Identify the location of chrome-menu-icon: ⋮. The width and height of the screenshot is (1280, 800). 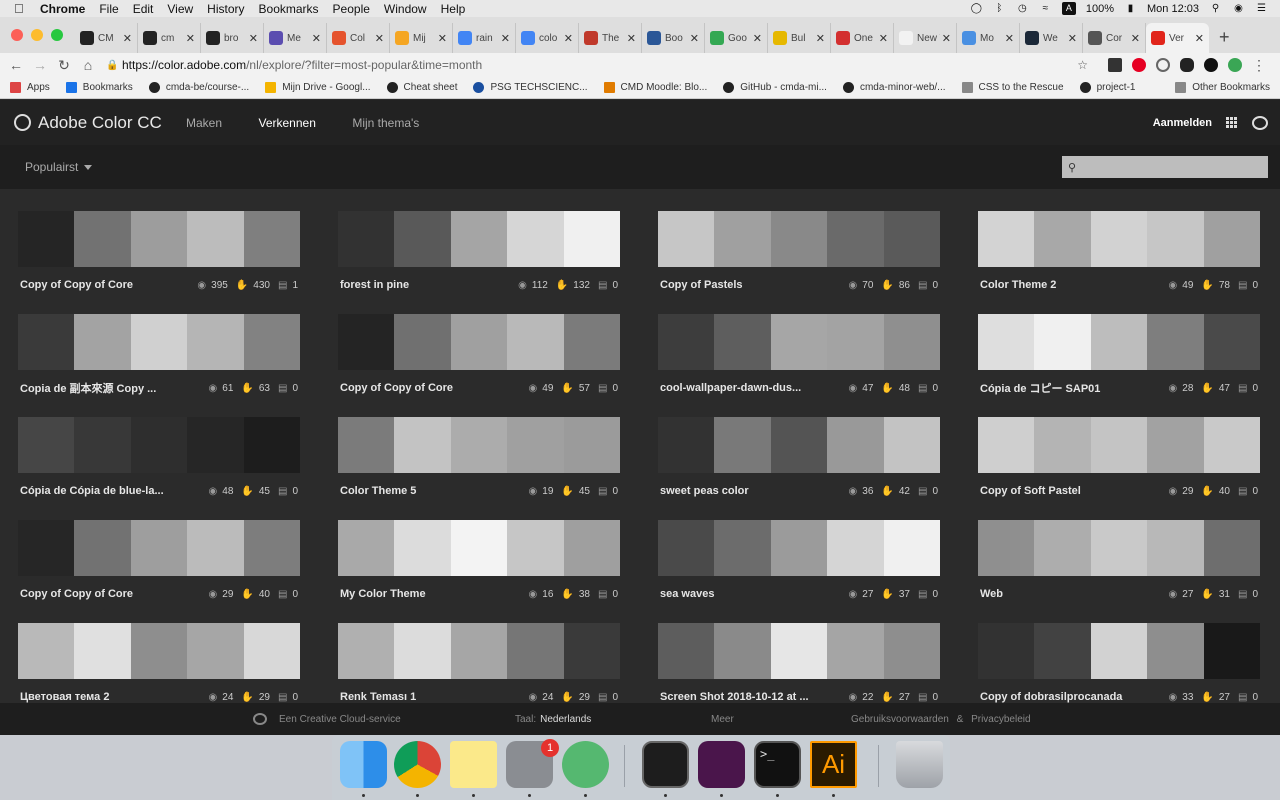
(1259, 65).